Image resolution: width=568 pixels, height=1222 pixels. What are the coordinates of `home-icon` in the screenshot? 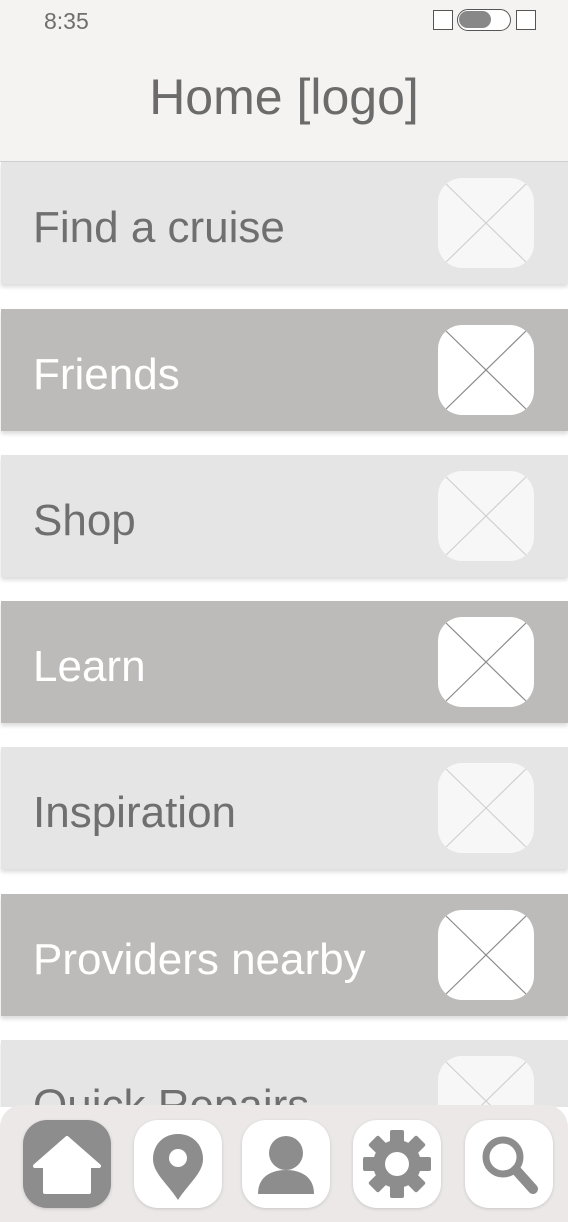 It's located at (67, 1165).